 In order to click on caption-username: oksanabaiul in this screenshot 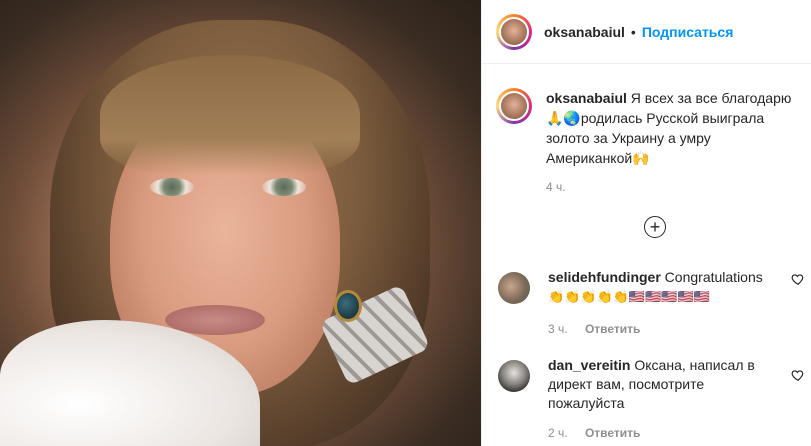, I will do `click(586, 98)`.